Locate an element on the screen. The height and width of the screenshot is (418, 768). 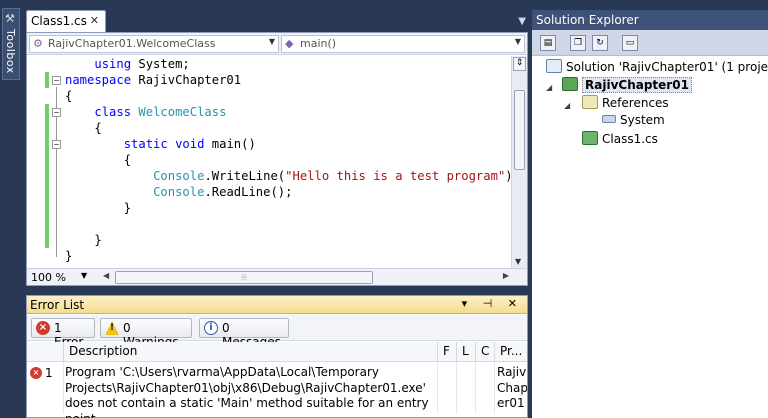
errors-filter-button: × 1 Error is located at coordinates (63, 333).